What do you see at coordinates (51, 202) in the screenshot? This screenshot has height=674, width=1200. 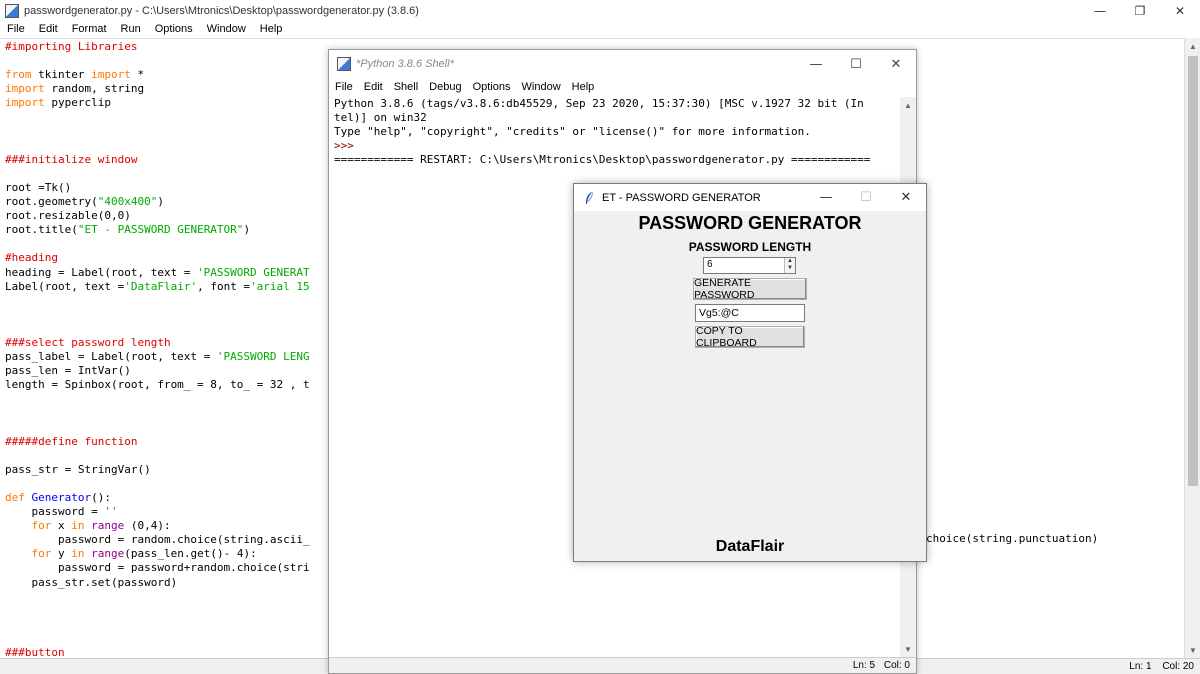 I see `code-token: root.geometry(` at bounding box center [51, 202].